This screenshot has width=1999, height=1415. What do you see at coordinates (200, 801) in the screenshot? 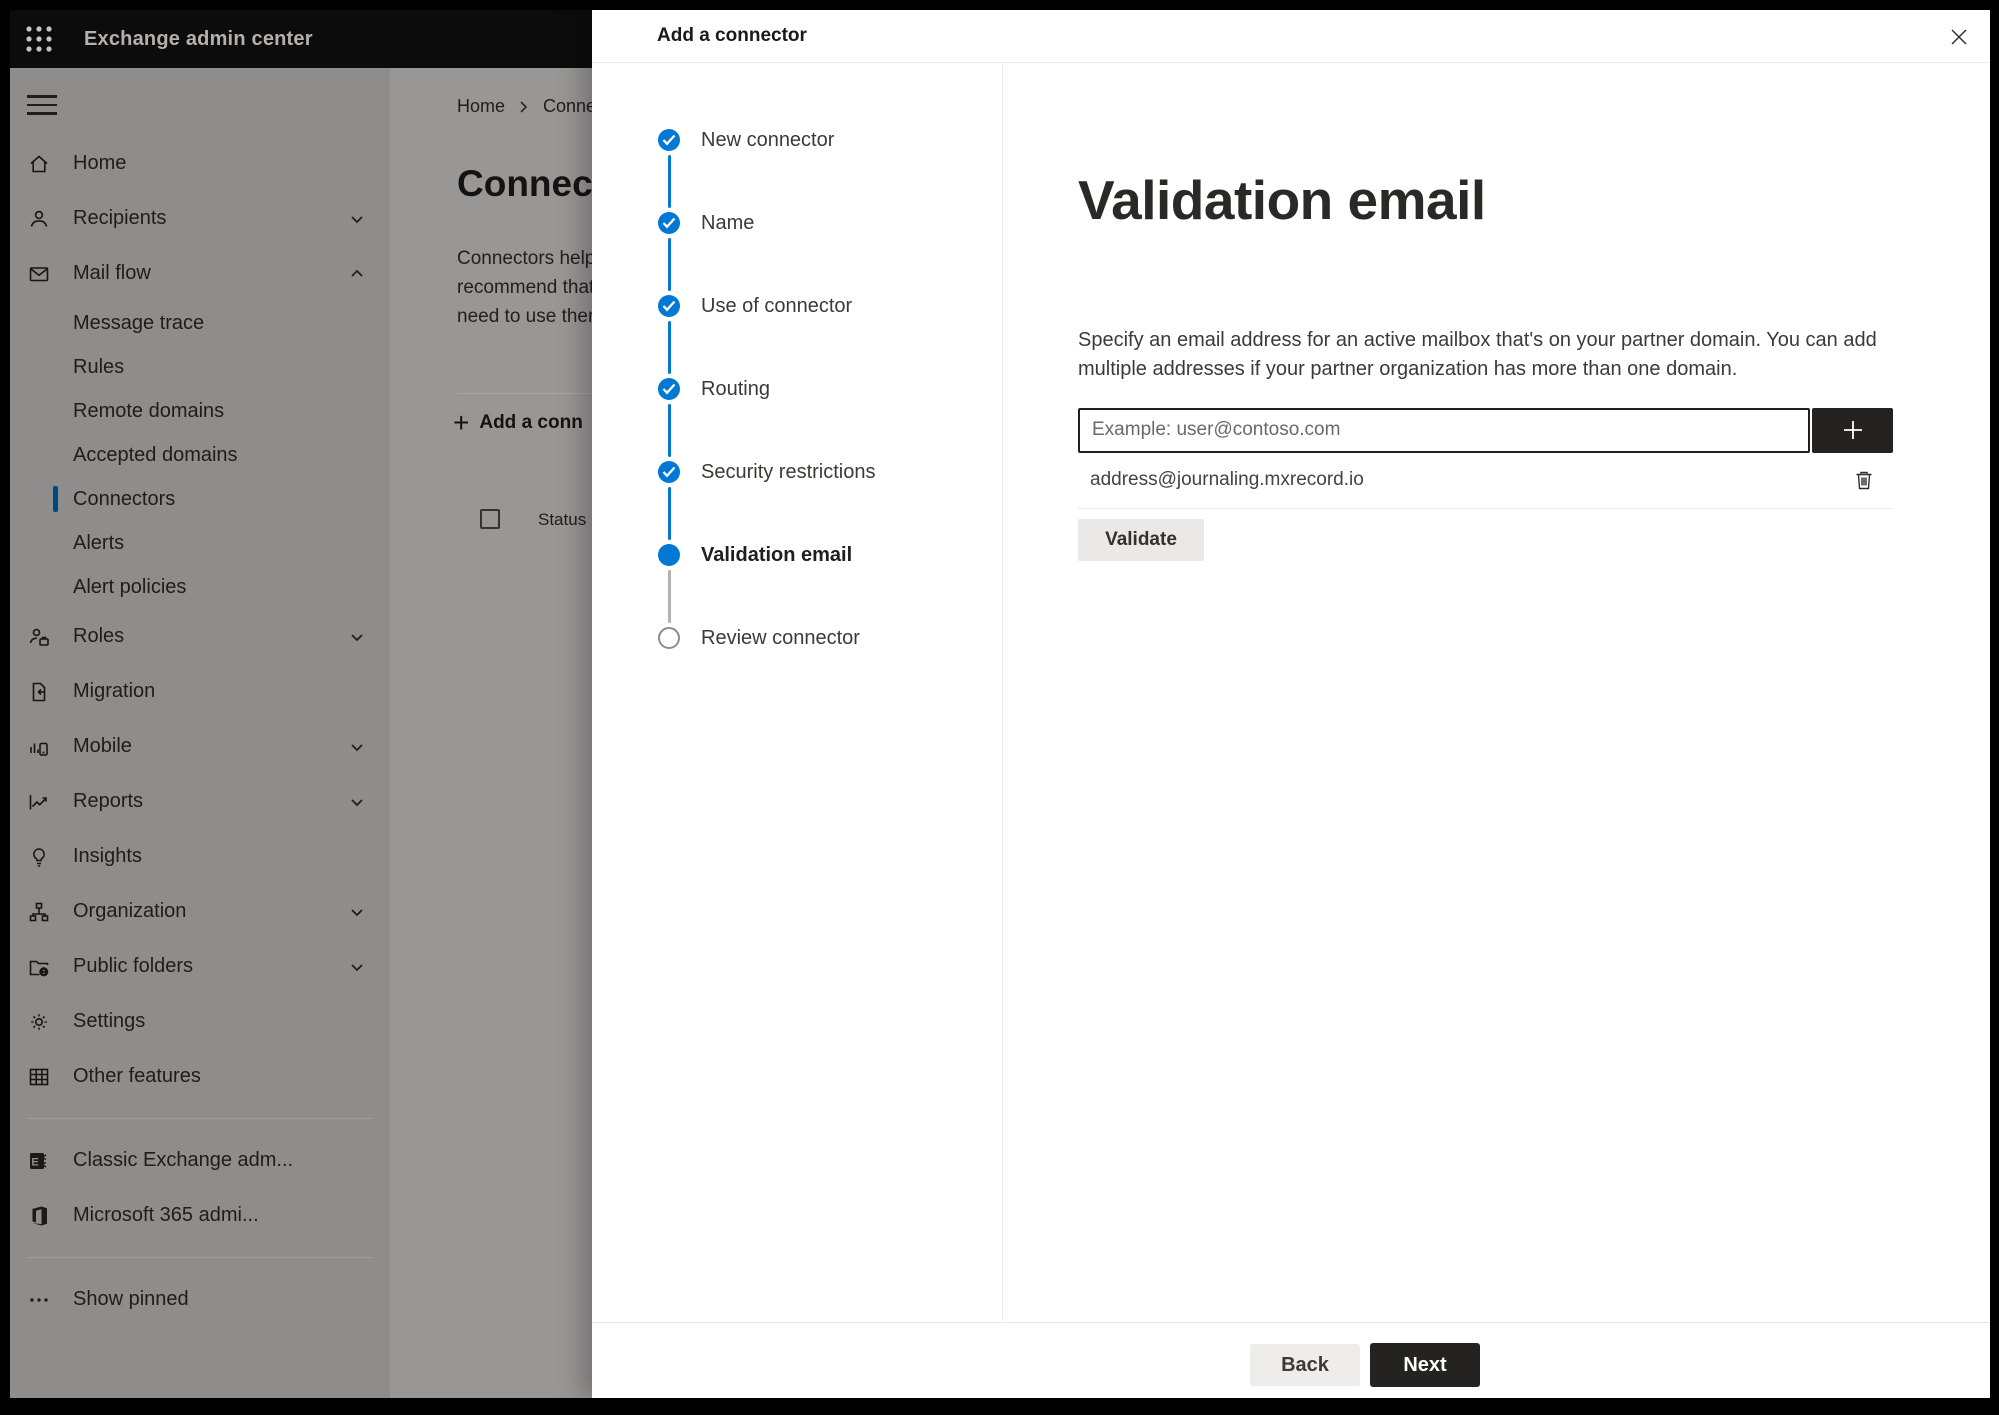
I see `sidebar-item-reports: Reports` at bounding box center [200, 801].